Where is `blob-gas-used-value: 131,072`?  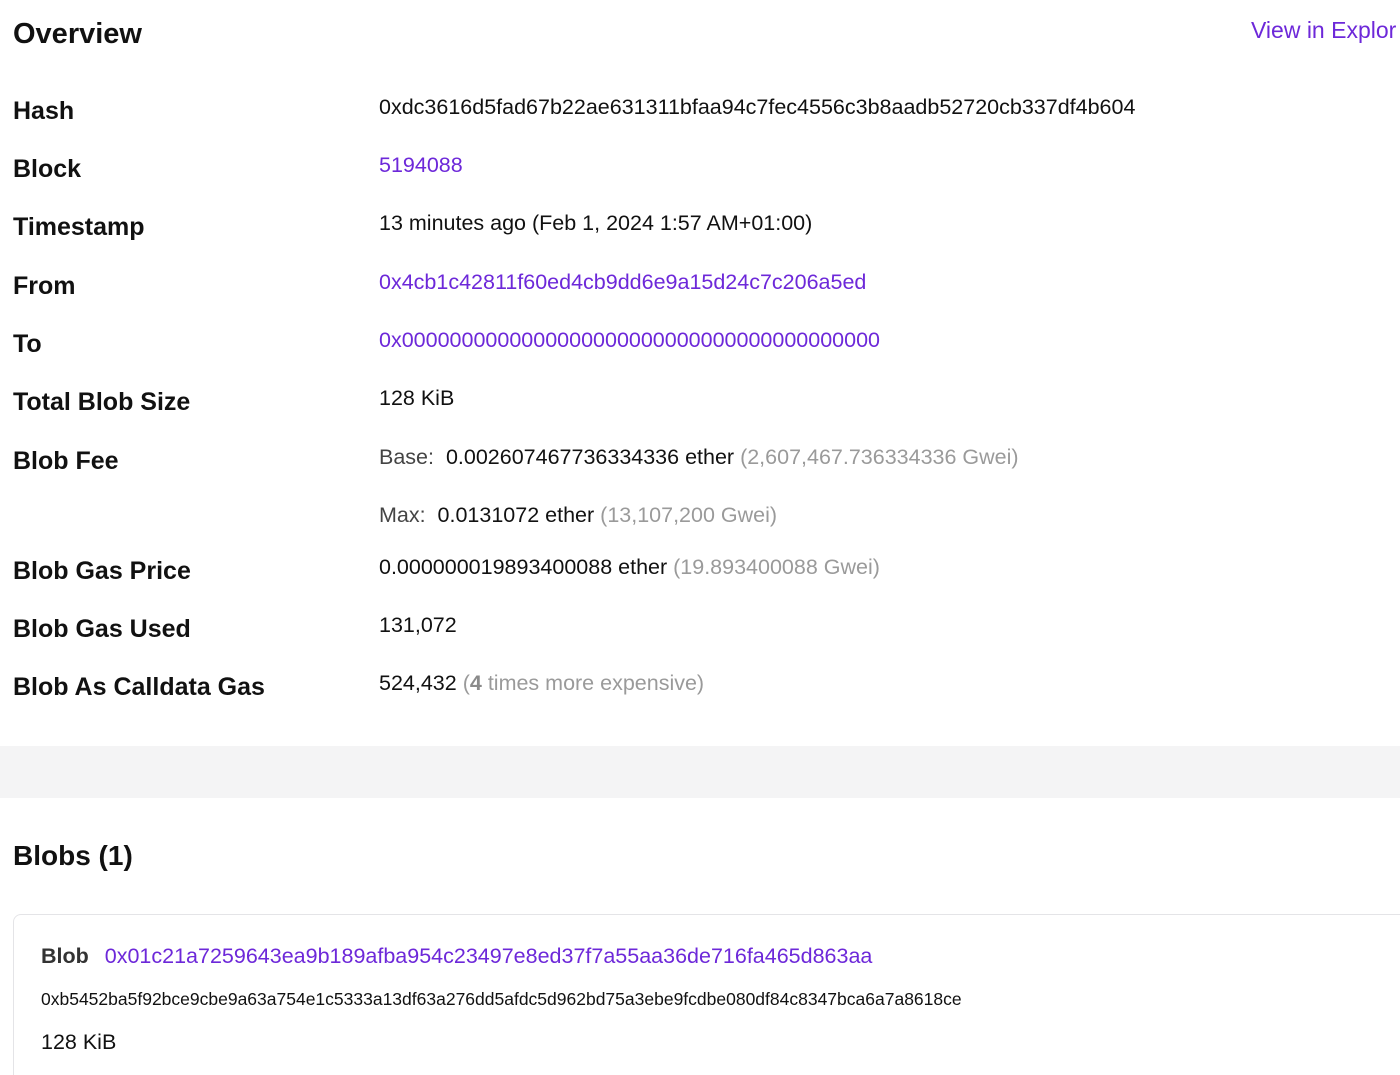 blob-gas-used-value: 131,072 is located at coordinates (418, 625).